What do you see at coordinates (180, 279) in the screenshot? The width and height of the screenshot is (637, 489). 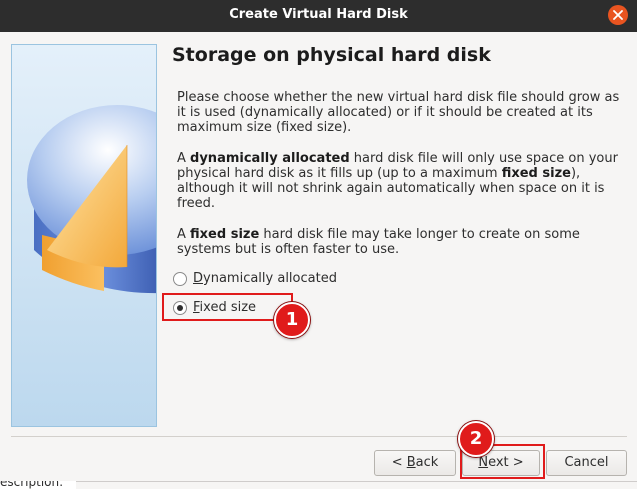 I see `radio-button-unchecked` at bounding box center [180, 279].